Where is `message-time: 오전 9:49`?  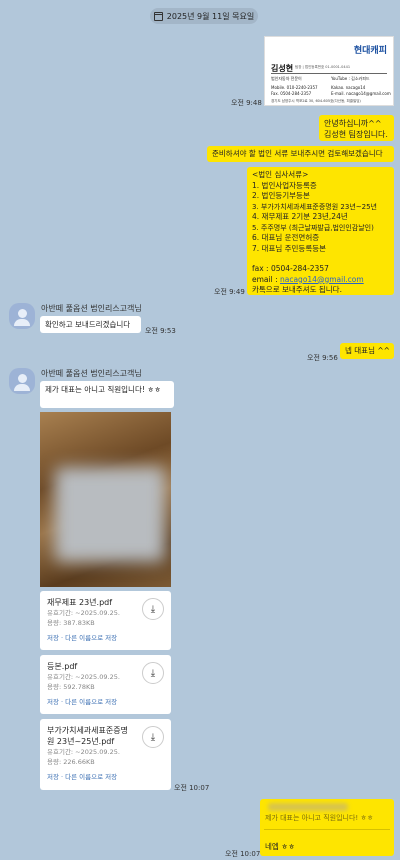
message-time: 오전 9:49 is located at coordinates (229, 292).